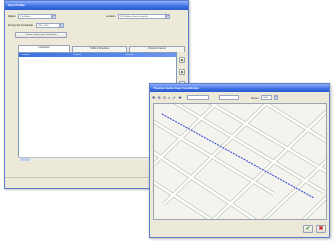  What do you see at coordinates (35, 16) in the screenshot?
I see `market-combo: Z in Market` at bounding box center [35, 16].